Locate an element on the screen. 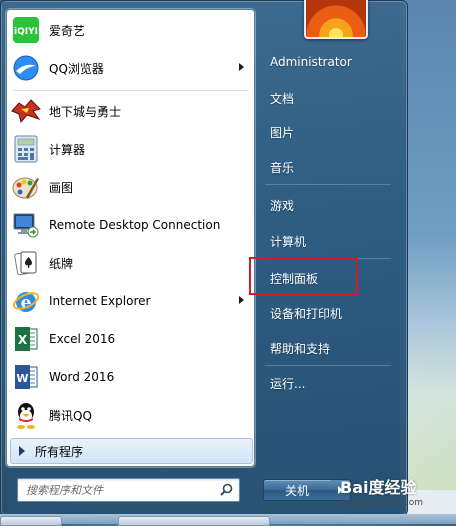  program-item-remote-desktop: Remote Desktop Connection is located at coordinates (130, 225).